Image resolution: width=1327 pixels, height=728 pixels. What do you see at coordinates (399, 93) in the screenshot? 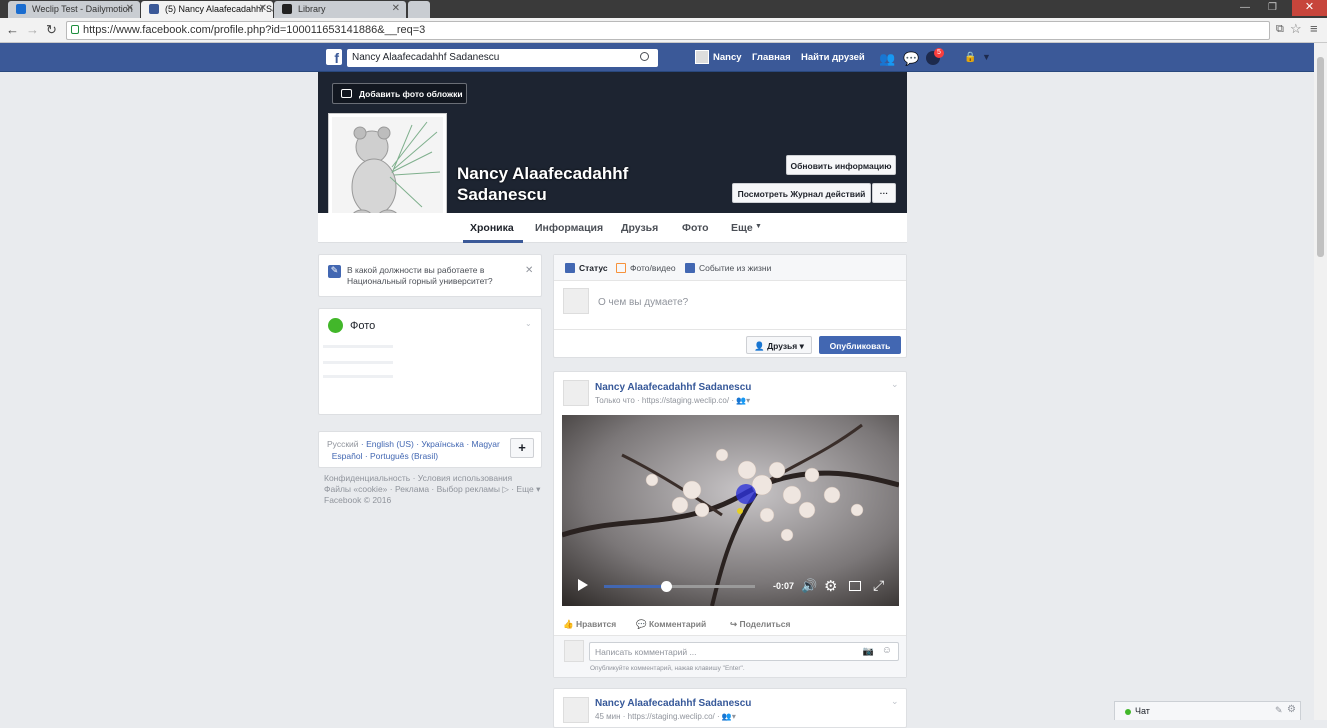
I see `add-cover-button: Добавить фото обложки` at bounding box center [399, 93].